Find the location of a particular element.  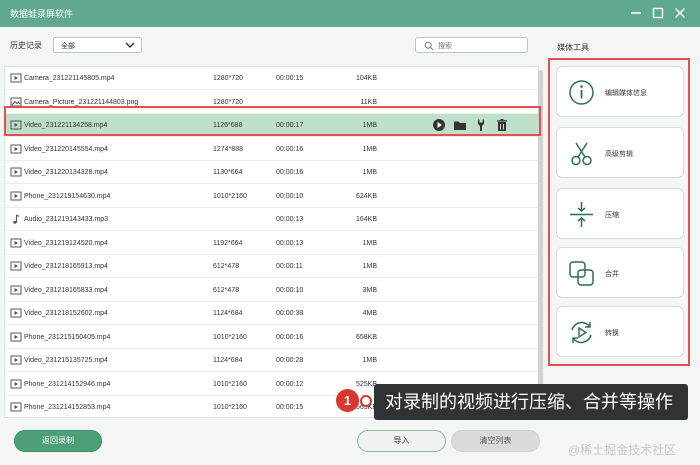

file-name: Video_231218165913.mp4 is located at coordinates (66, 266).